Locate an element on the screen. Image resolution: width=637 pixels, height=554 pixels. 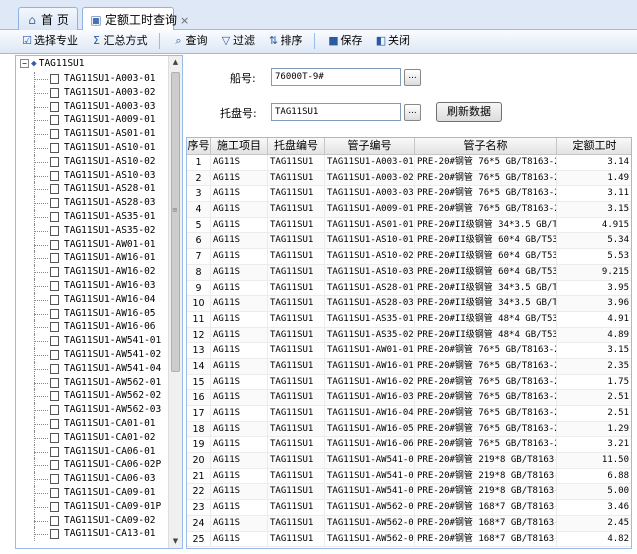
tree-item: TAG11SU1-A003-01 is located at coordinates (98, 79).